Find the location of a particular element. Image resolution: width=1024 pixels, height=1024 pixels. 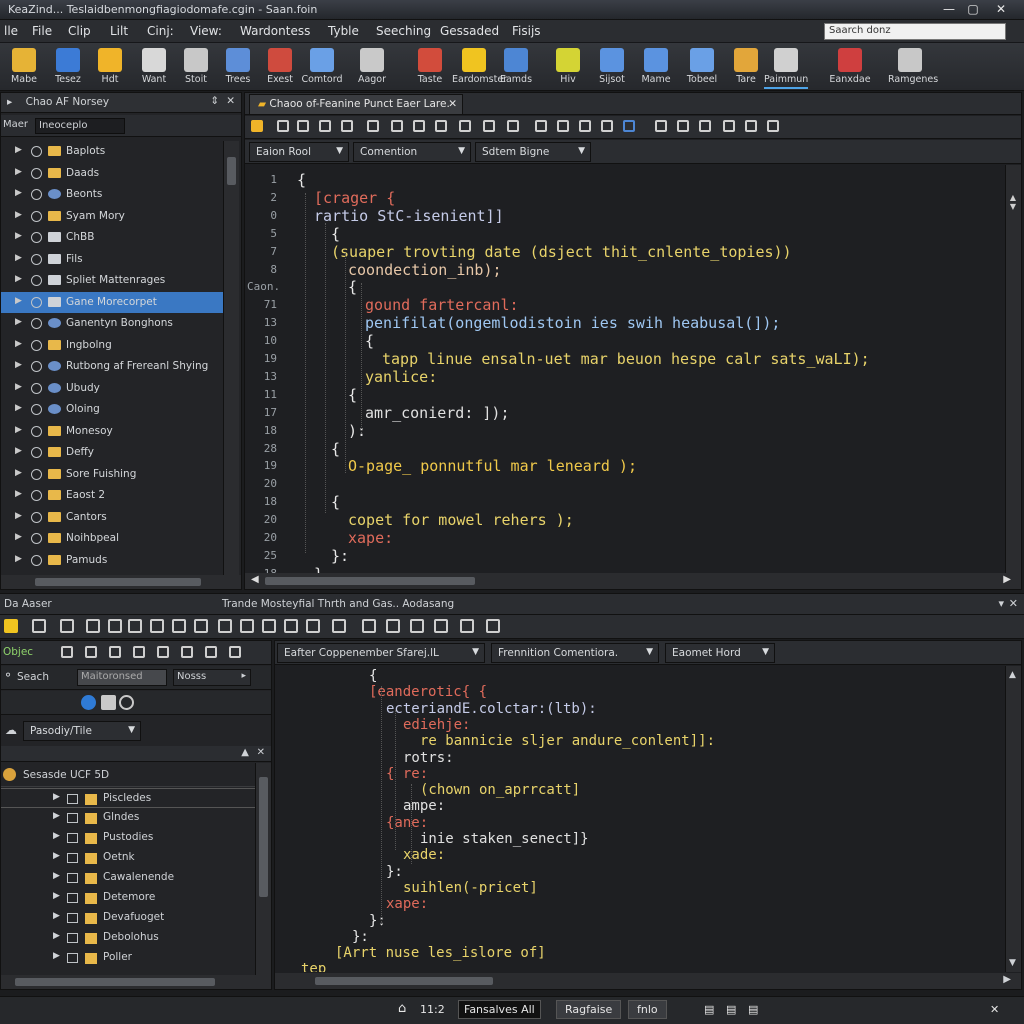

object-tree-item: ▶ Detemore is located at coordinates (128, 898).